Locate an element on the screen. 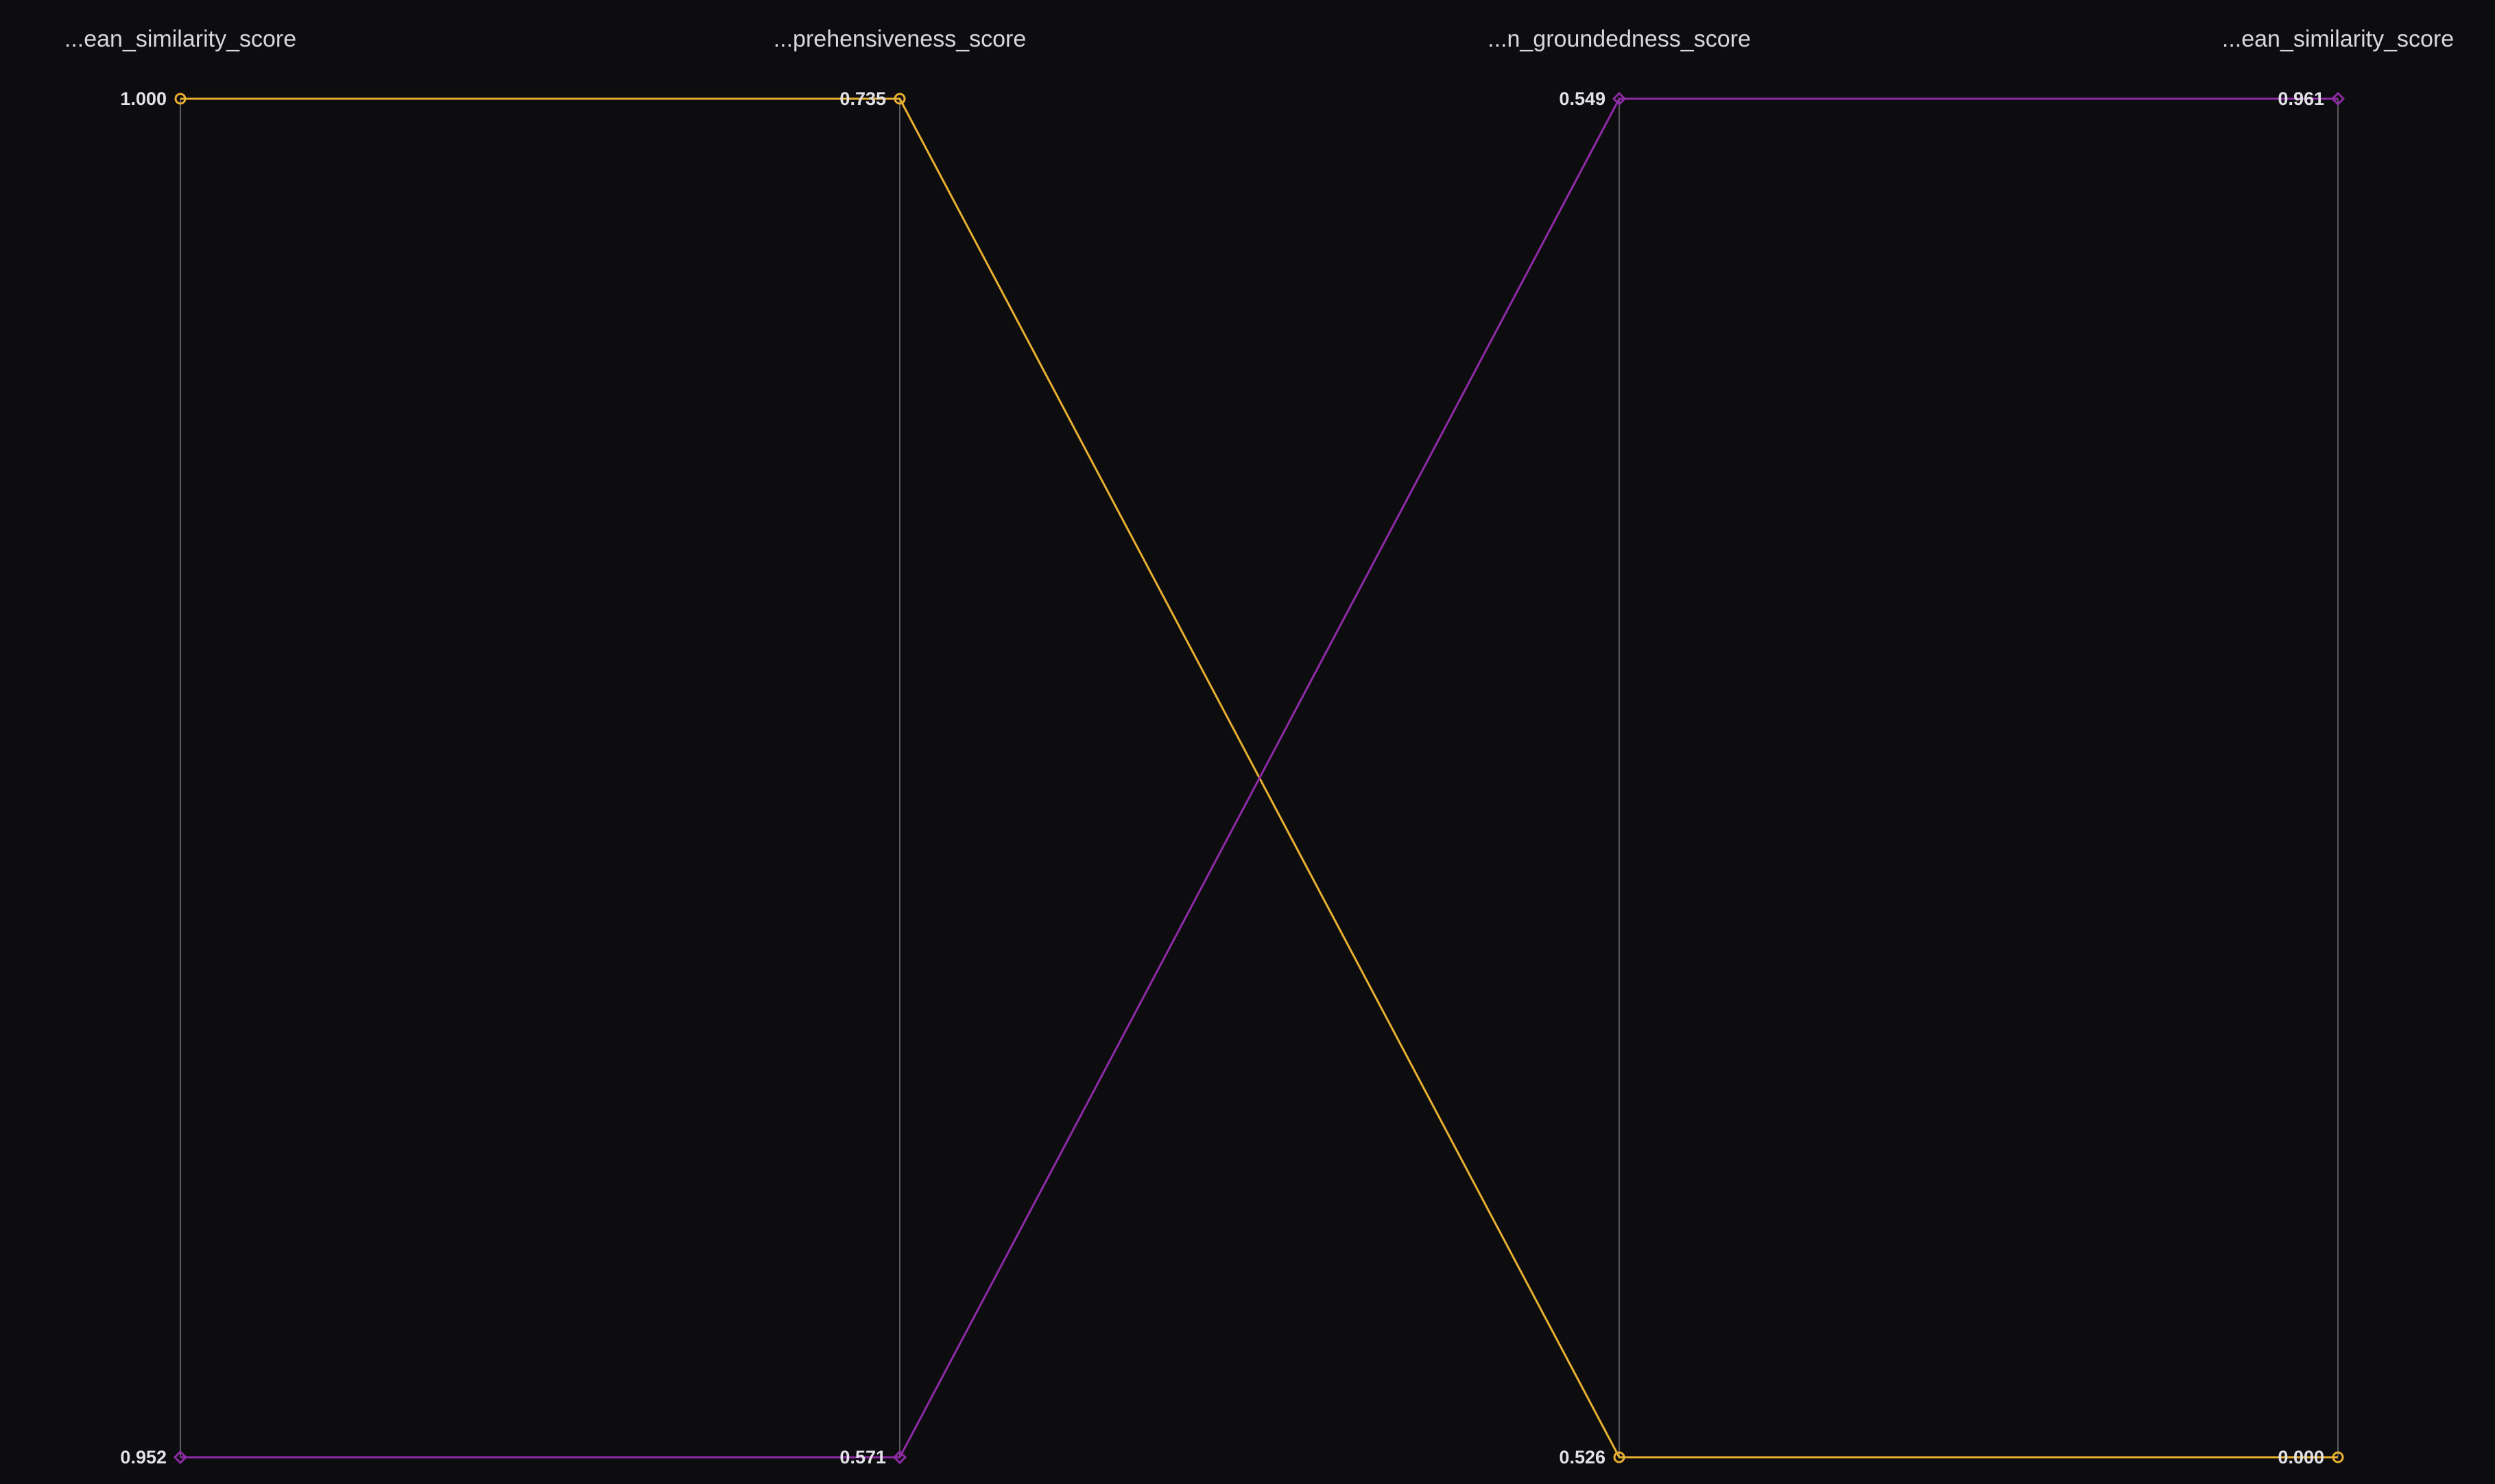 The width and height of the screenshot is (2495, 1484). axis-2-max-tick-label: 0.549 is located at coordinates (1582, 98).